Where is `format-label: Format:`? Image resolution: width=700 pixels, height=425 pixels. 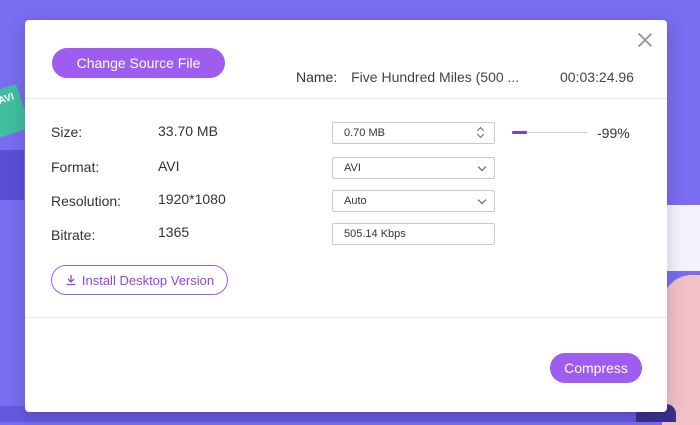
format-label: Format: is located at coordinates (75, 167).